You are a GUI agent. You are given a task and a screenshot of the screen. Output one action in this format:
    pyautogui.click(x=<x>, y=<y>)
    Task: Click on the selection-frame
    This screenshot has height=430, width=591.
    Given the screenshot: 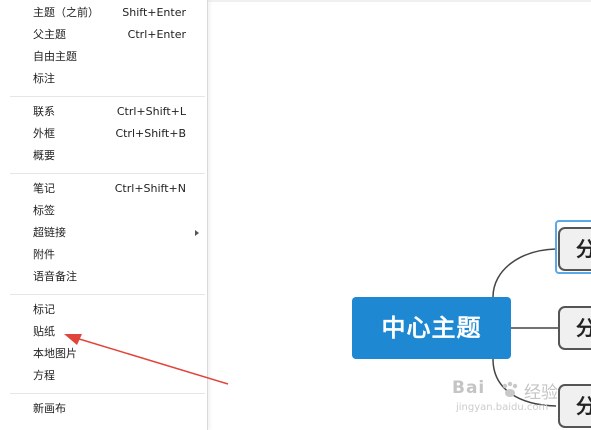 What is the action you would take?
    pyautogui.click(x=573, y=247)
    